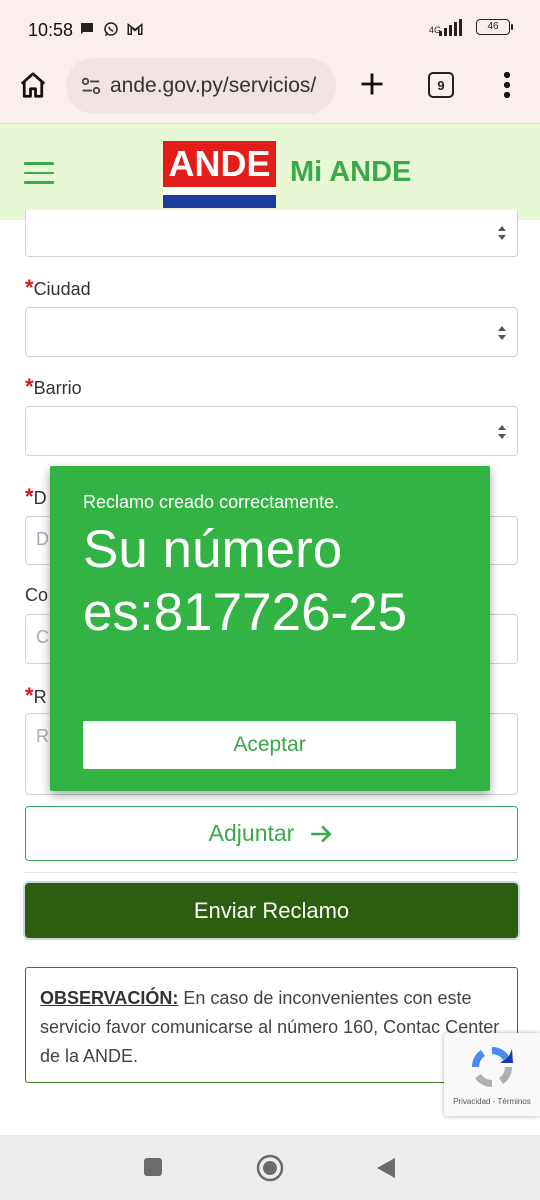 The height and width of the screenshot is (1200, 540). What do you see at coordinates (271, 431) in the screenshot?
I see `barrio-select` at bounding box center [271, 431].